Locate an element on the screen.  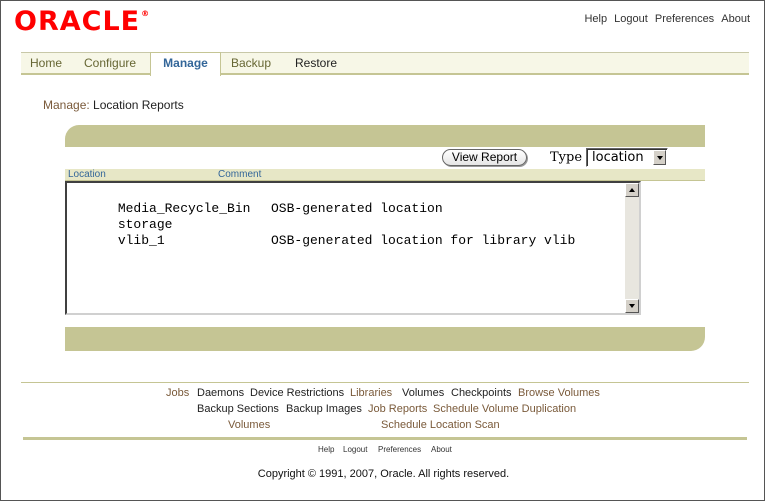
preferences-link: Preferences is located at coordinates (684, 19).